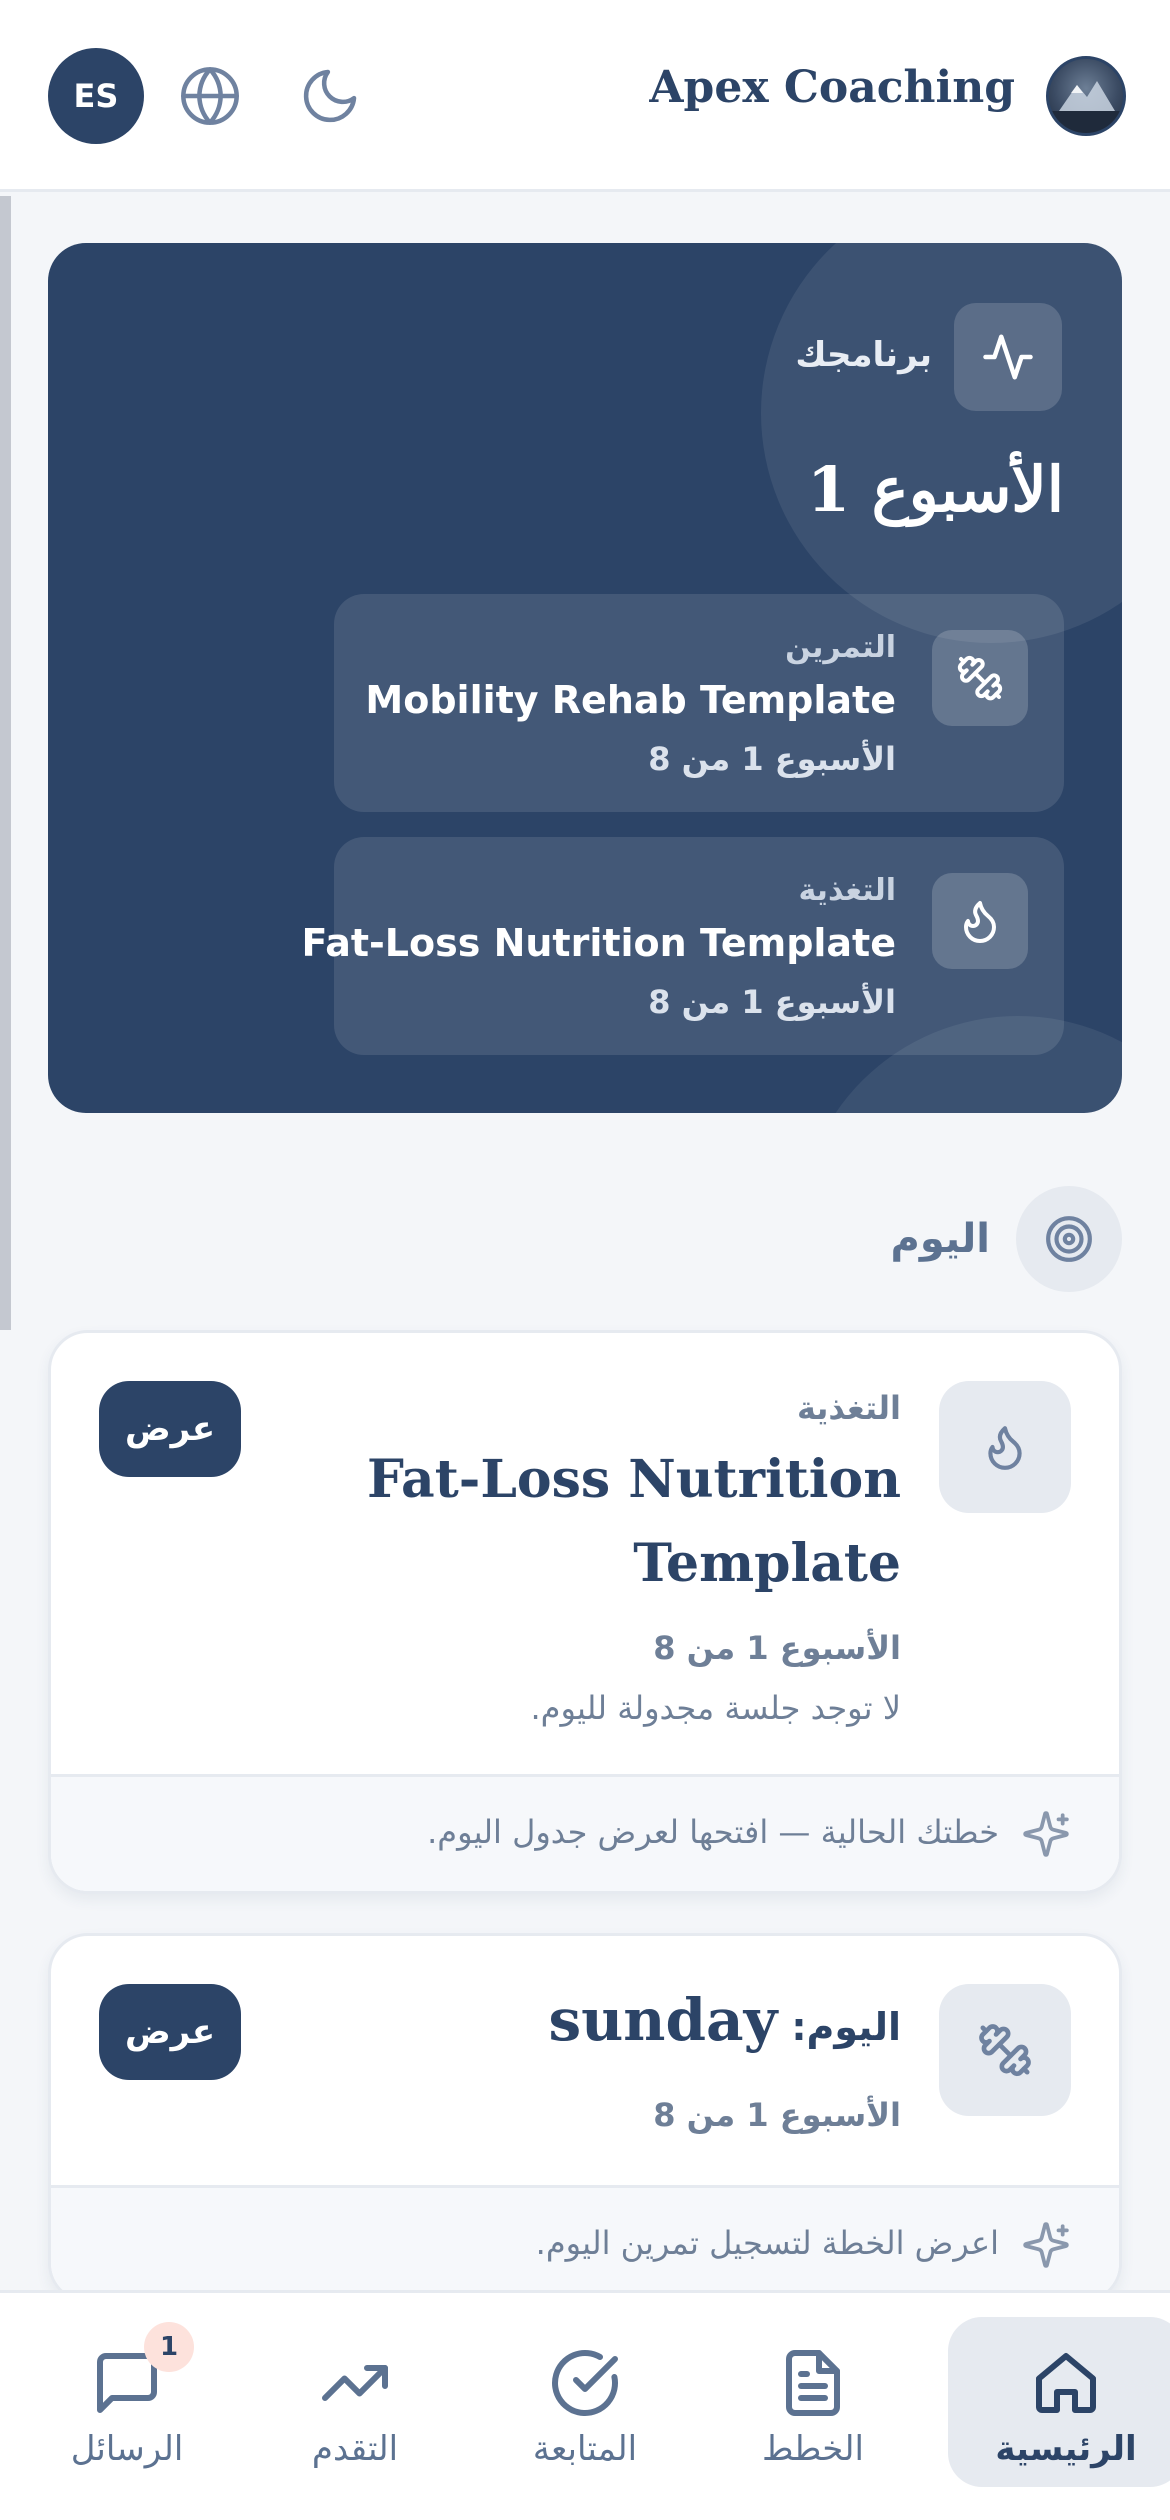 This screenshot has width=1170, height=2520. I want to click on nav-label: التقدم, so click(355, 2449).